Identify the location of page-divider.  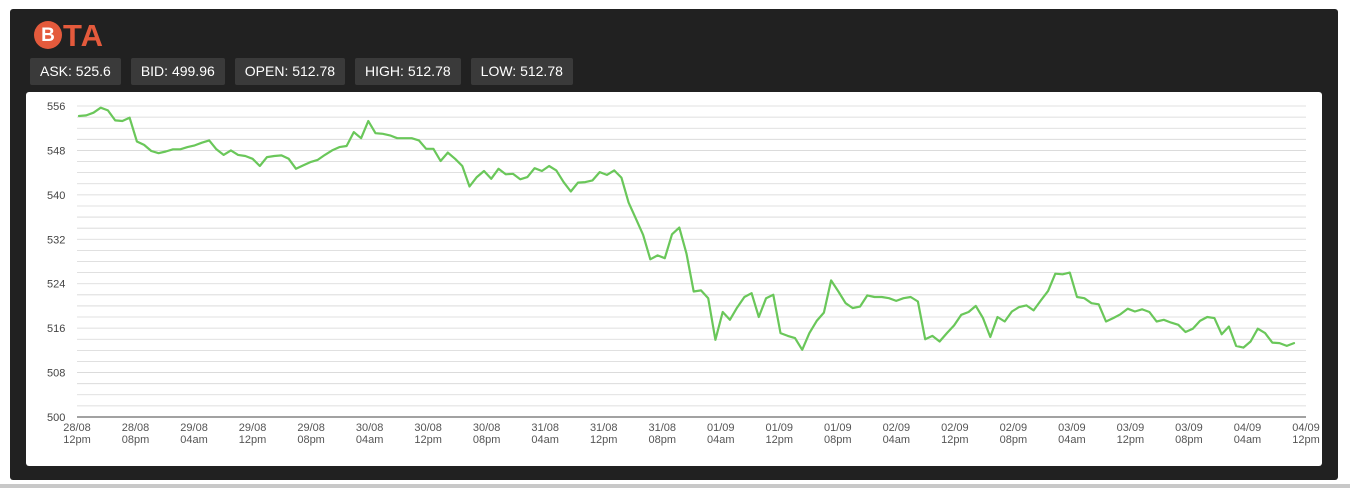
(675, 486).